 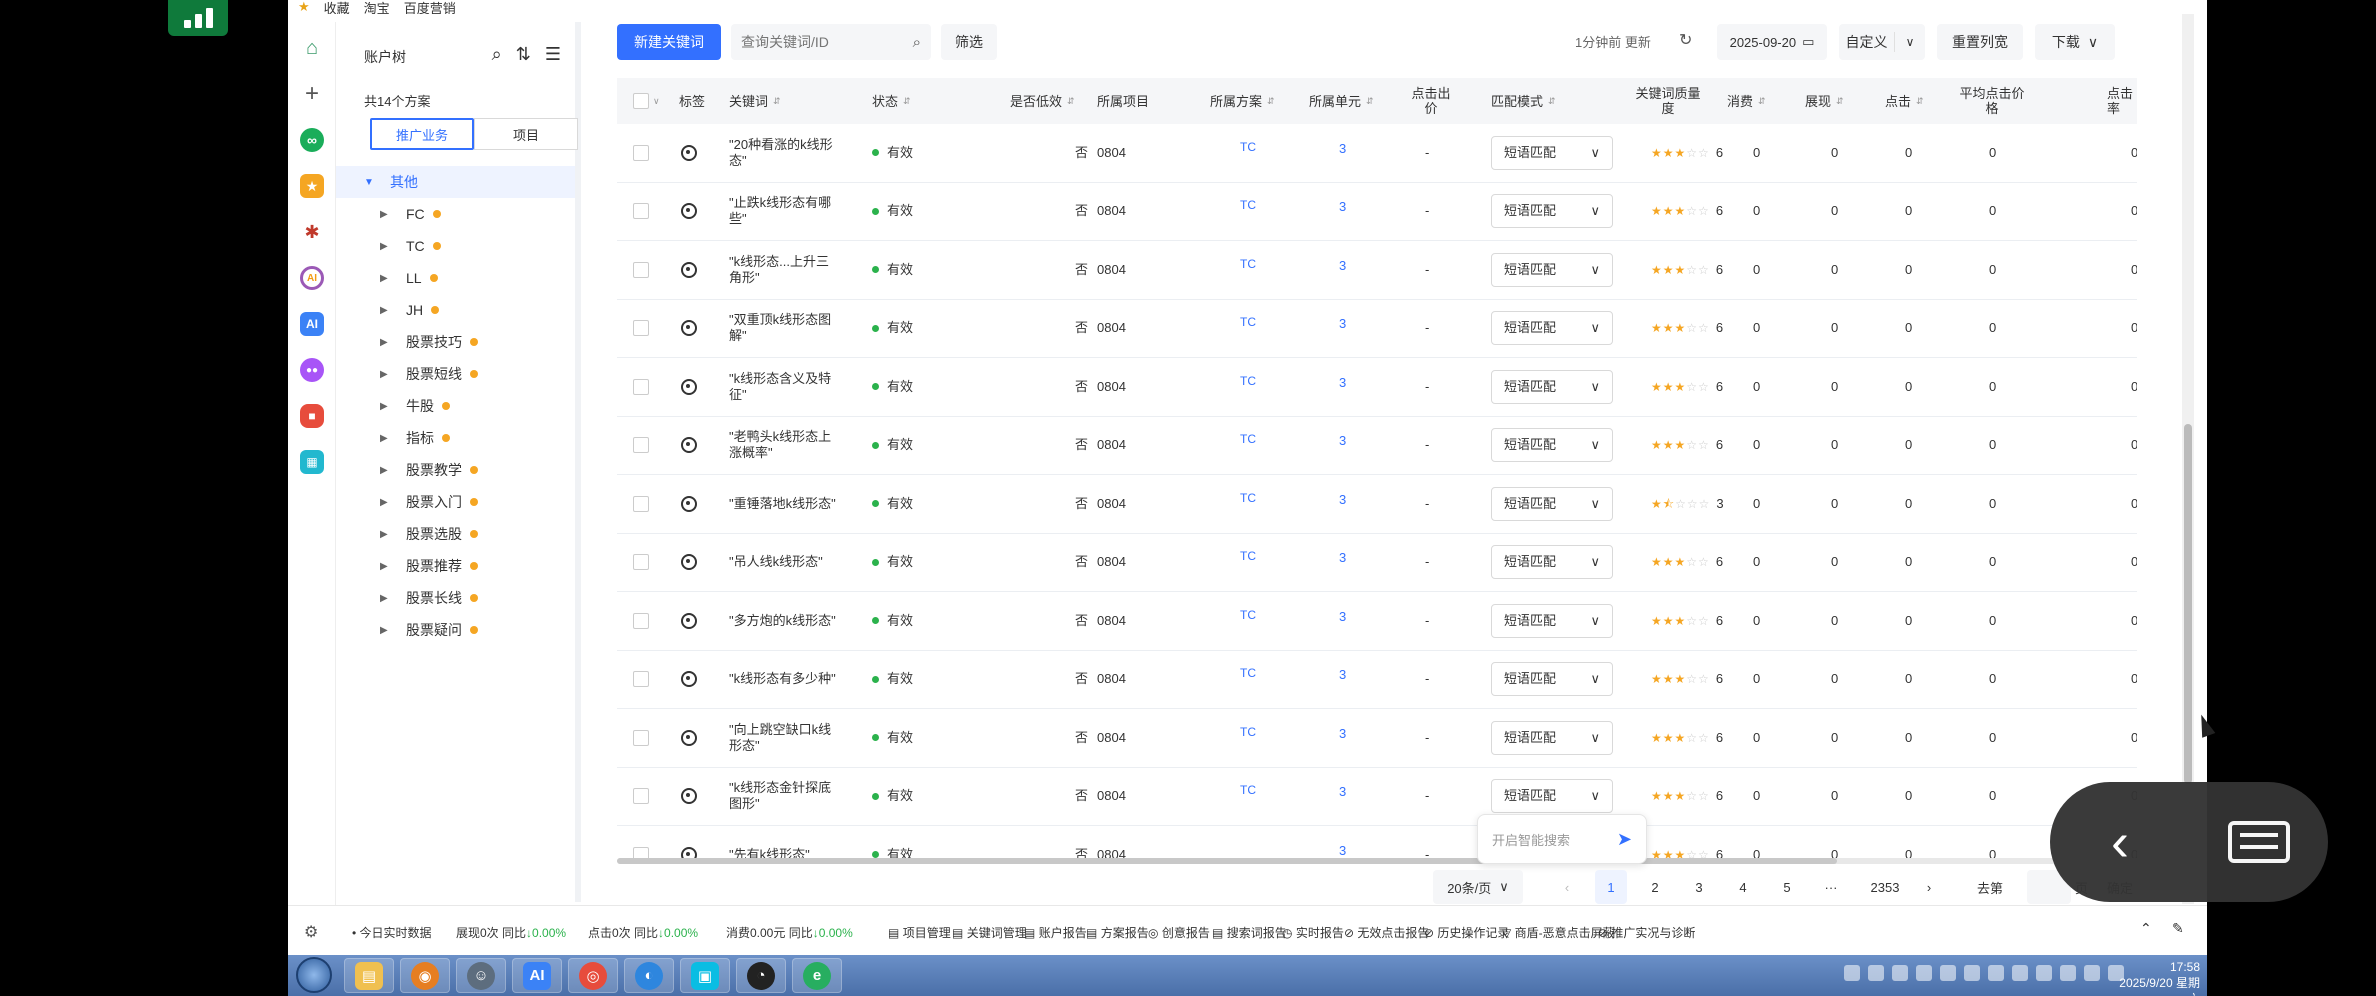 I want to click on keyword-text: "k线形态有多少种", so click(x=785, y=680).